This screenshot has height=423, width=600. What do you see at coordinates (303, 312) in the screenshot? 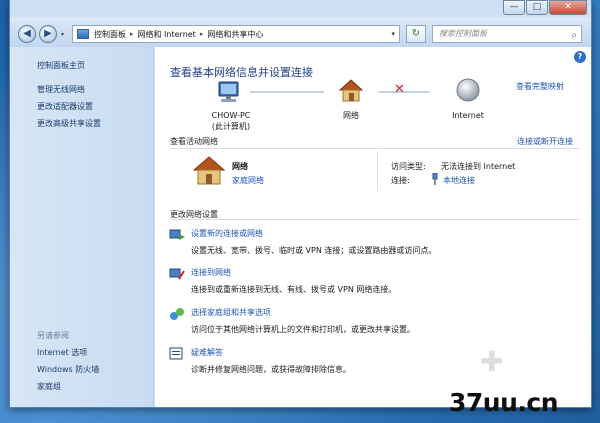
I see `homegroup-sharing-link: 选择家庭组和共享选项` at bounding box center [303, 312].